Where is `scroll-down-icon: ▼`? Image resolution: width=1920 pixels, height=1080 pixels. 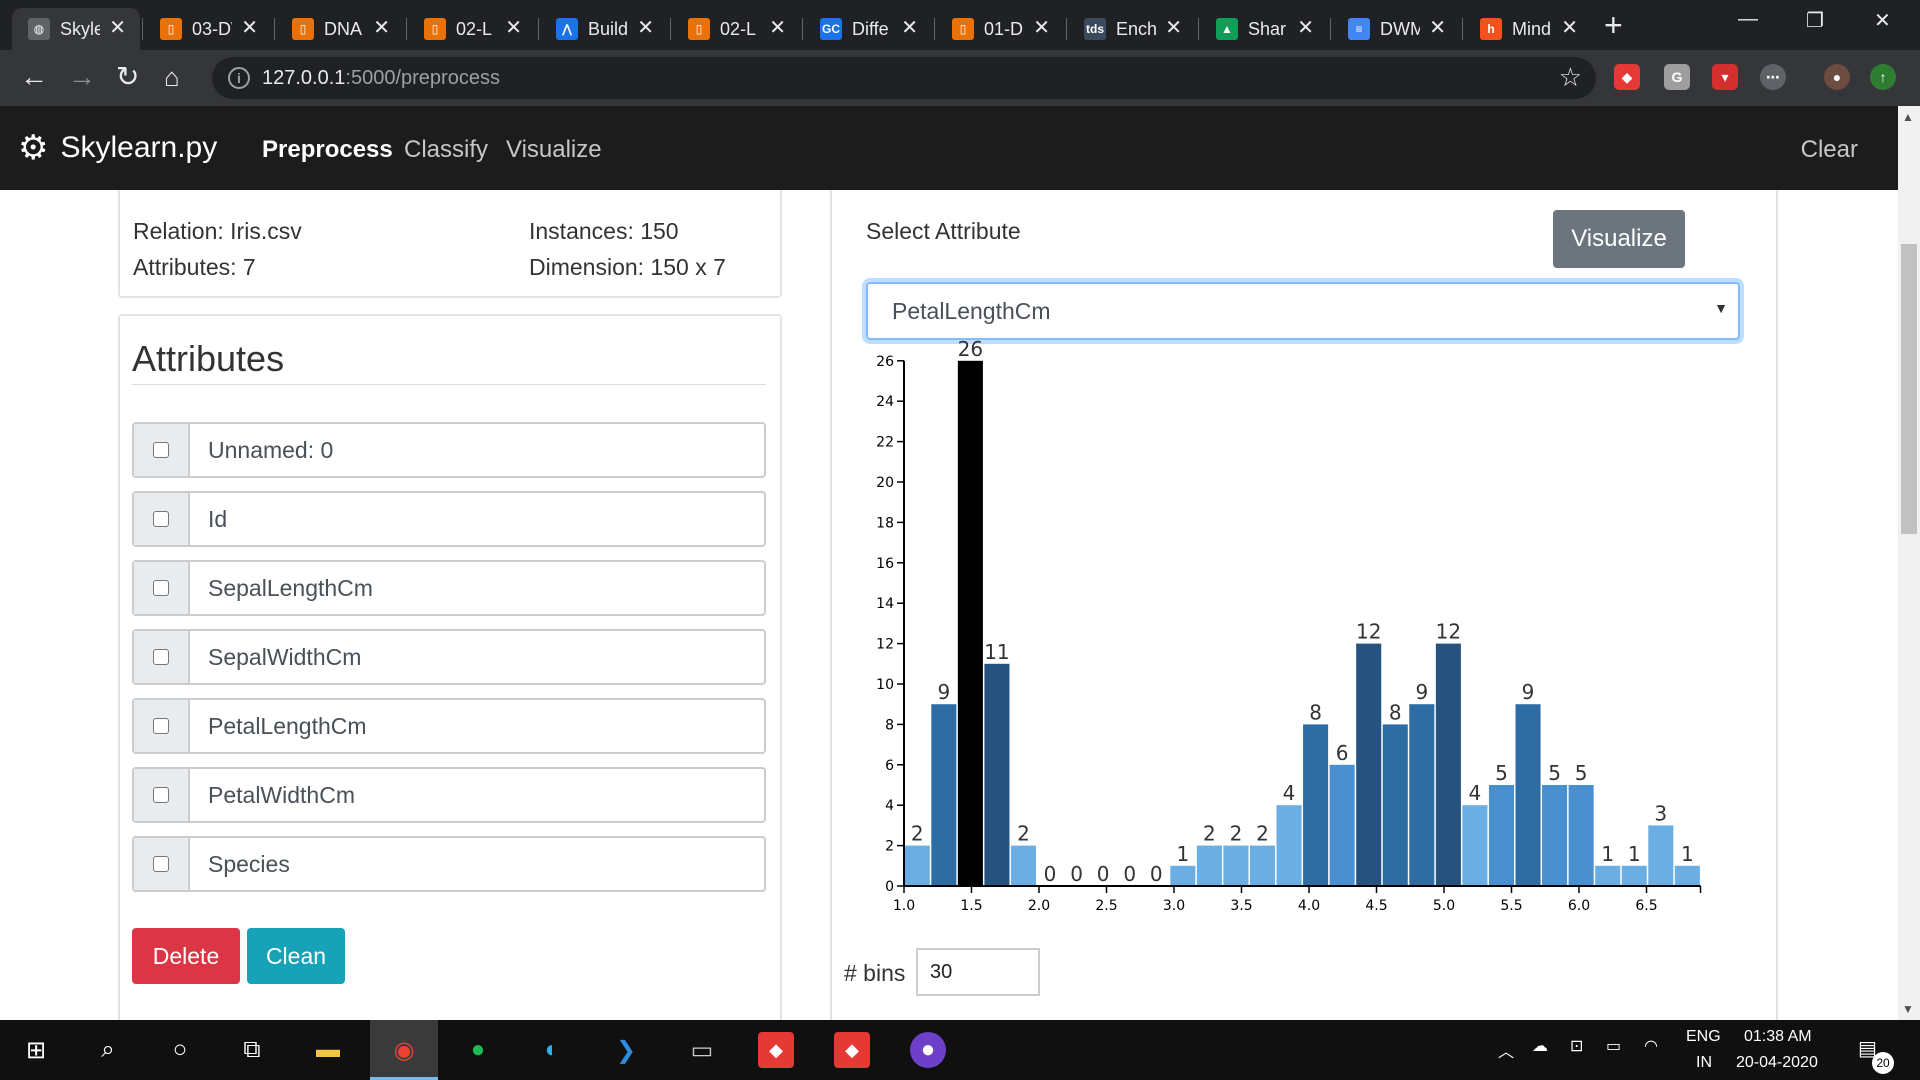
scroll-down-icon: ▼ is located at coordinates (1908, 1009).